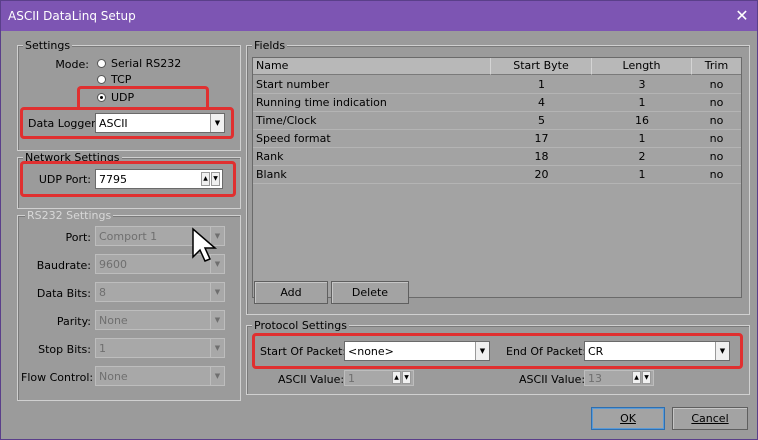 The width and height of the screenshot is (758, 440). Describe the element at coordinates (642, 120) in the screenshot. I see `table-cell: 16` at that location.